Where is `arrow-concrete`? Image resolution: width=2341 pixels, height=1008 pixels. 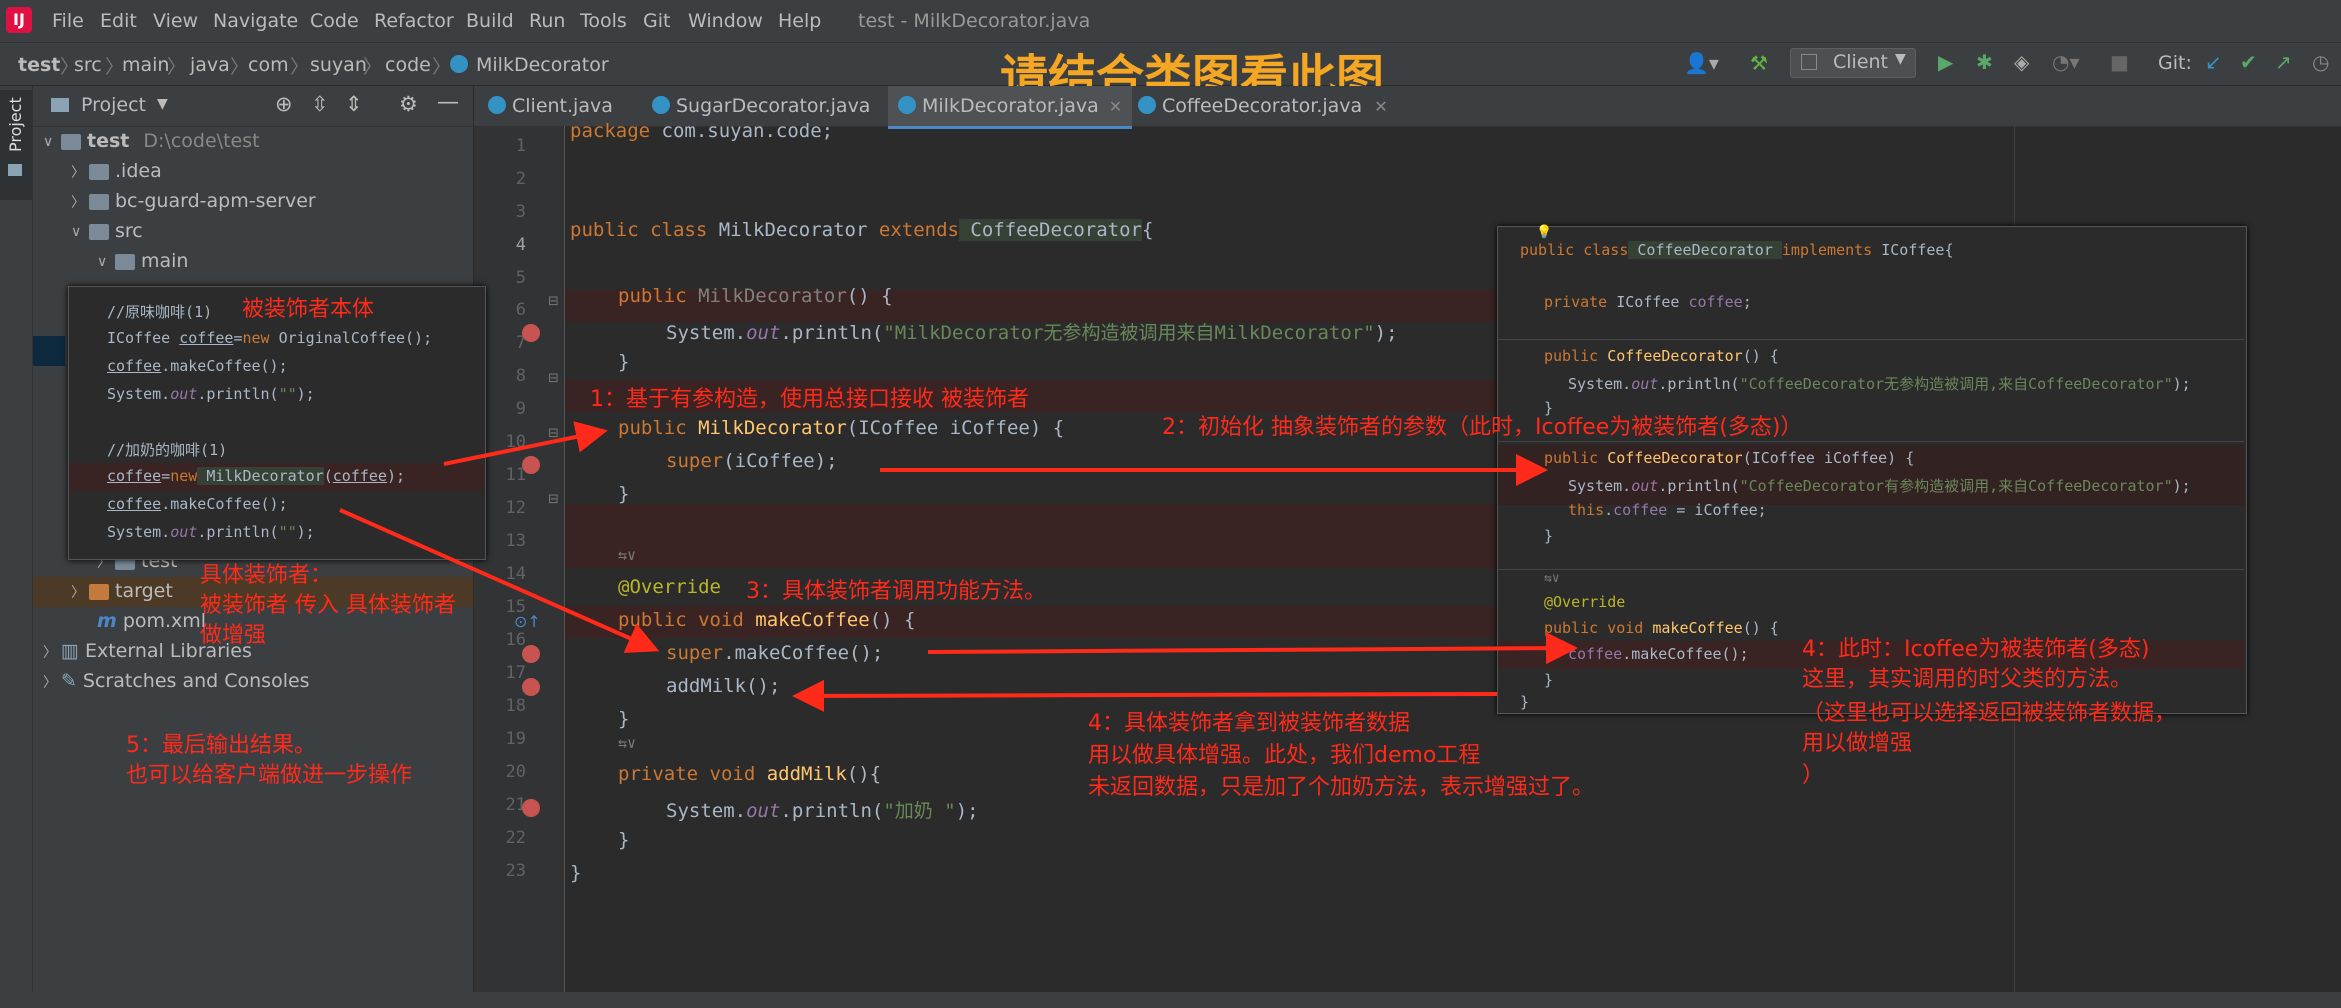
arrow-concrete is located at coordinates (499, 580).